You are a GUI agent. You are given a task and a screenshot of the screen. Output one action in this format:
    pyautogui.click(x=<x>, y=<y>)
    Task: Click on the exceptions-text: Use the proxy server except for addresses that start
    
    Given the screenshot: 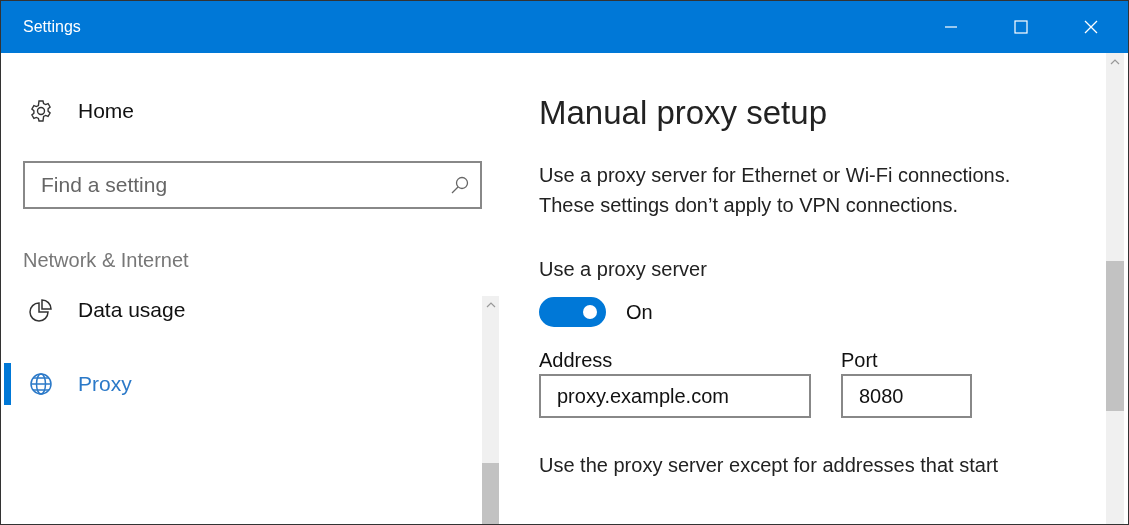 What is the action you would take?
    pyautogui.click(x=769, y=465)
    